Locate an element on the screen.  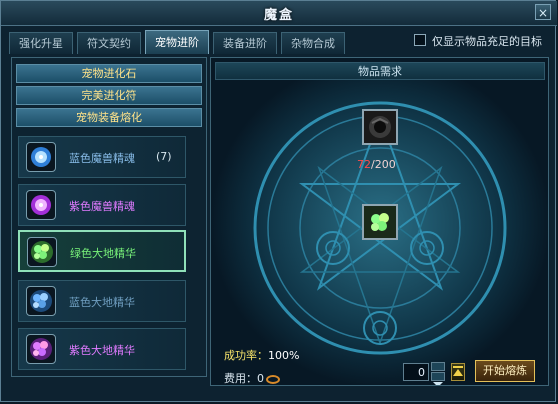
quantity-decrease-button is located at coordinates (438, 378).